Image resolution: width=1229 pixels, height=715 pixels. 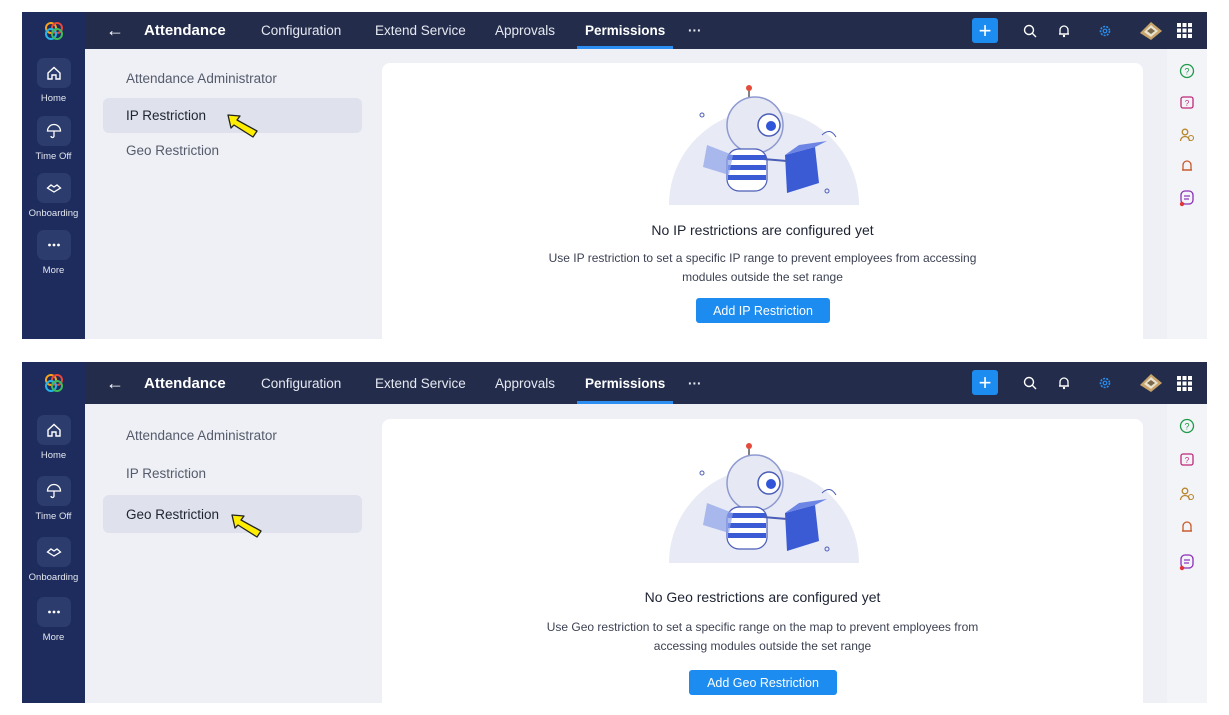 I want to click on empty-state-title: No IP restrictions are configured yet, so click(x=762, y=230).